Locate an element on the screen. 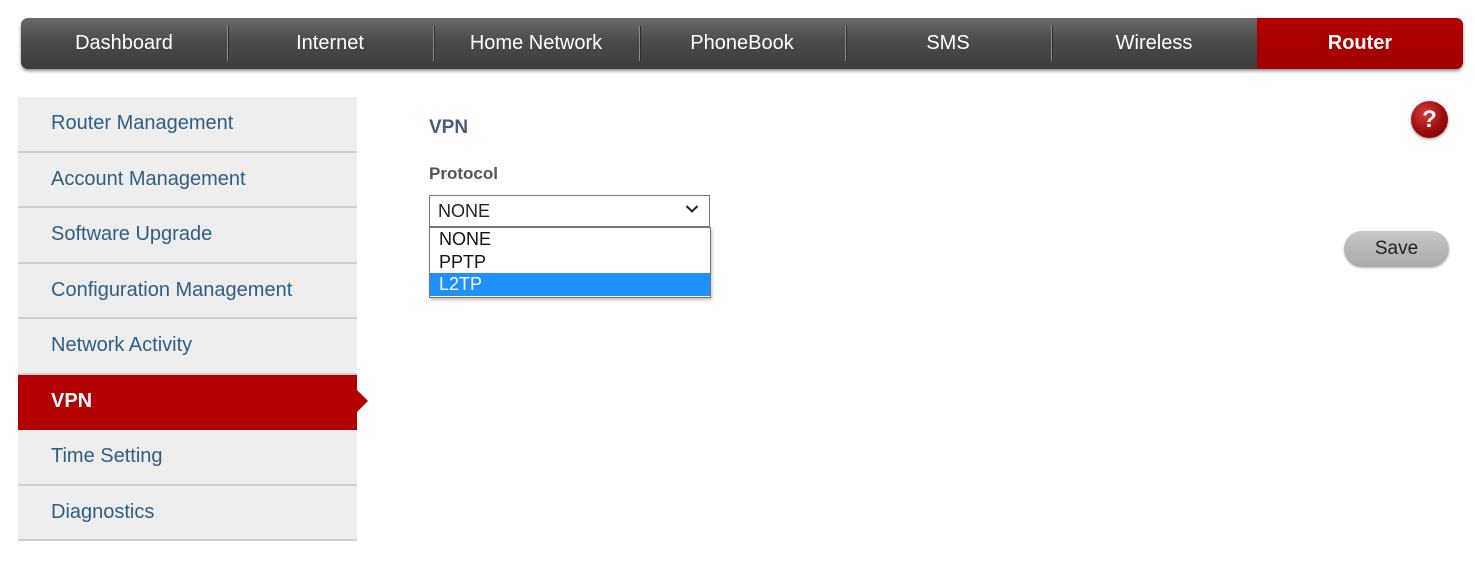 This screenshot has width=1475, height=565. sidebar-item-label: Time Setting is located at coordinates (107, 456).